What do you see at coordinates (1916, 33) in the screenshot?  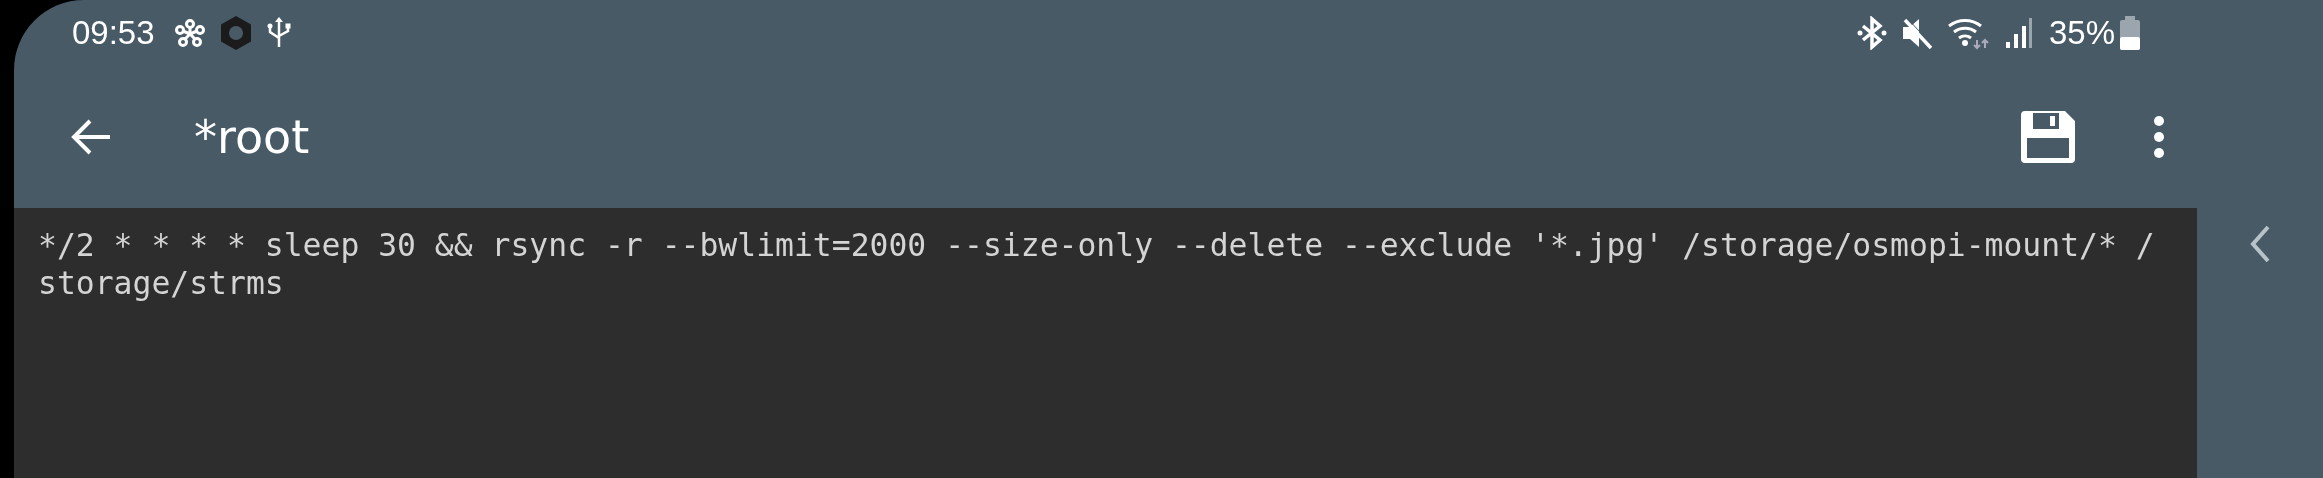 I see `muted-speaker-icon` at bounding box center [1916, 33].